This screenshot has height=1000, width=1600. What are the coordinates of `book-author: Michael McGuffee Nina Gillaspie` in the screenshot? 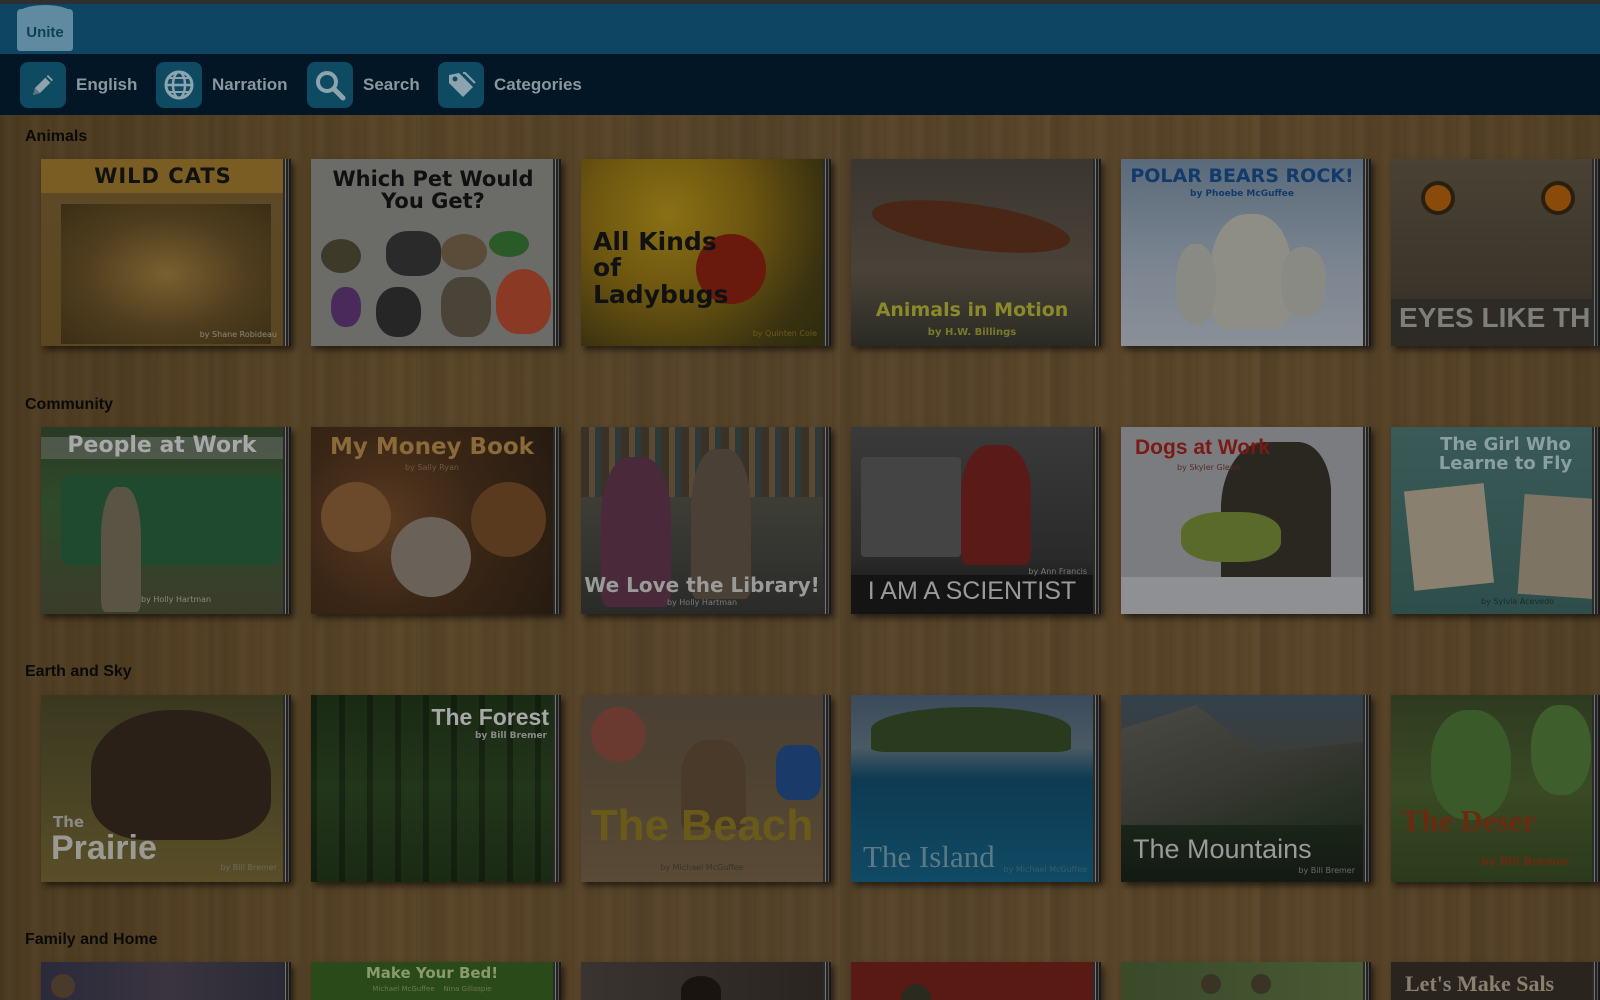 It's located at (432, 989).